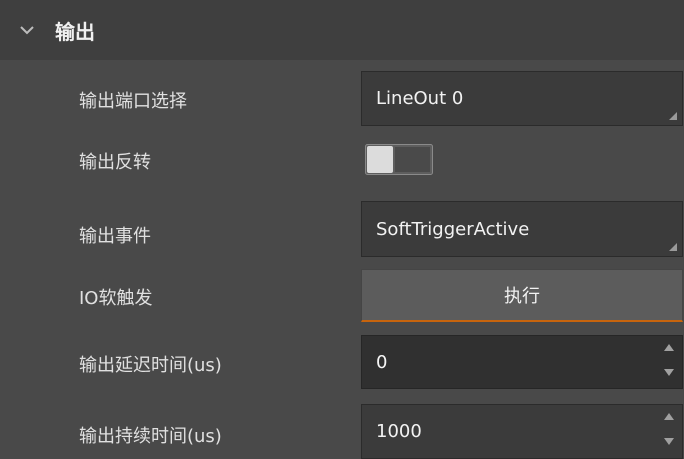  Describe the element at coordinates (522, 98) in the screenshot. I see `output-port-select: LineOut 0` at that location.